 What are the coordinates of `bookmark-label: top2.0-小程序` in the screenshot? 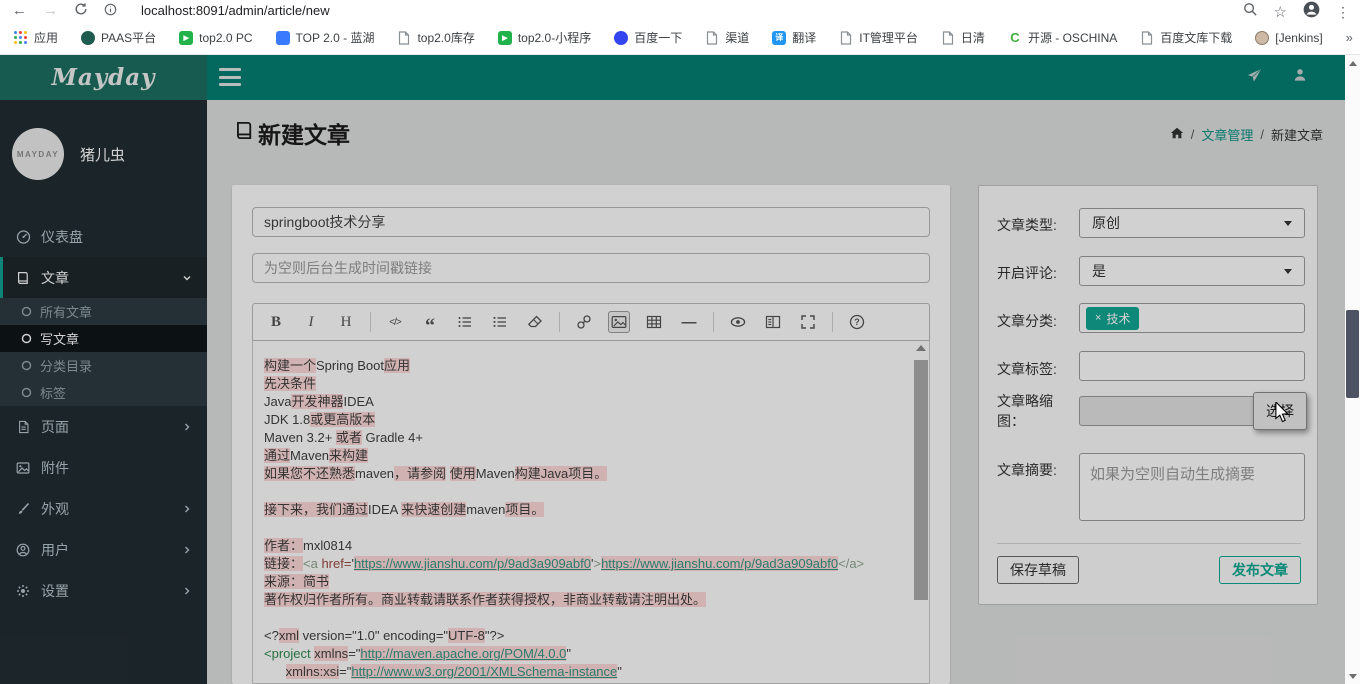 It's located at (554, 38).